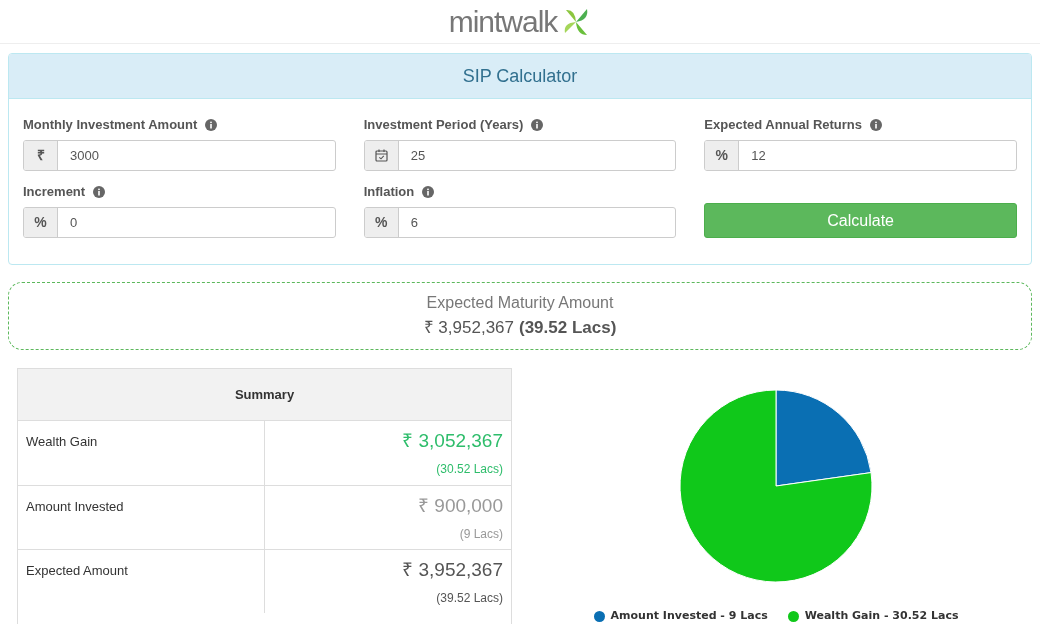 The height and width of the screenshot is (624, 1040). What do you see at coordinates (468, 328) in the screenshot?
I see `maturity-amount: ₹ 3,952,367` at bounding box center [468, 328].